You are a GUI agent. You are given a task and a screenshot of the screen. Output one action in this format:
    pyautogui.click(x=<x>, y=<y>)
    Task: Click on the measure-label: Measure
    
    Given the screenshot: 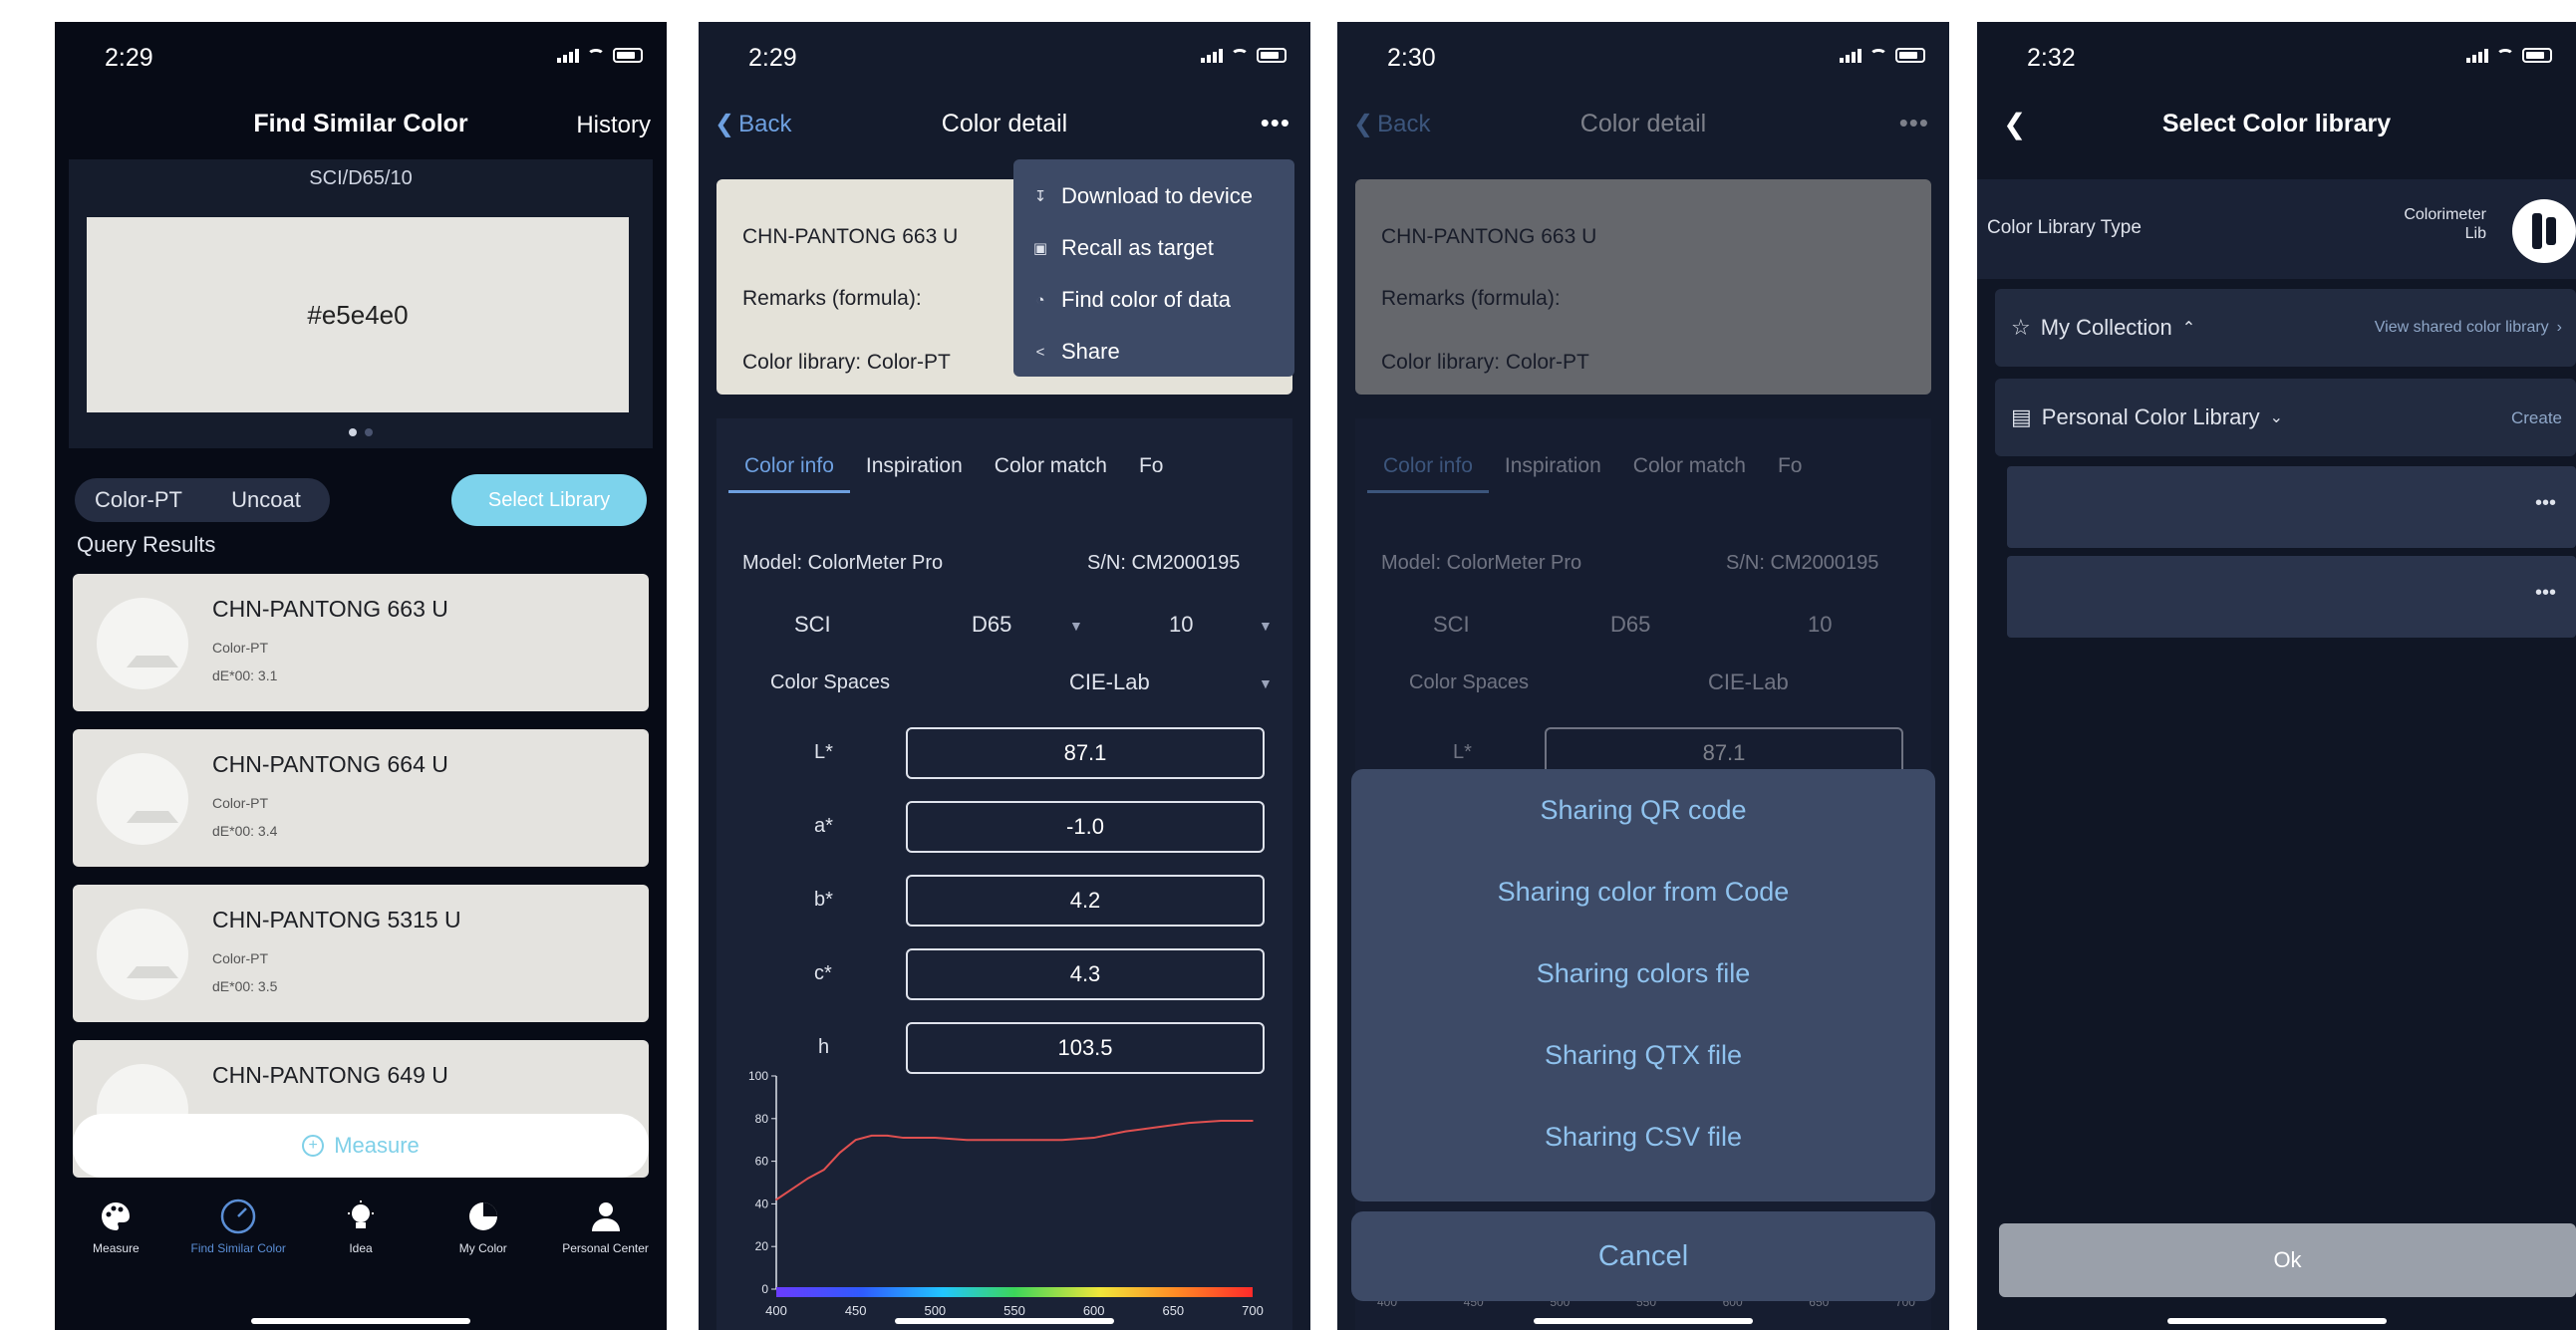 What is the action you would take?
    pyautogui.click(x=377, y=1145)
    